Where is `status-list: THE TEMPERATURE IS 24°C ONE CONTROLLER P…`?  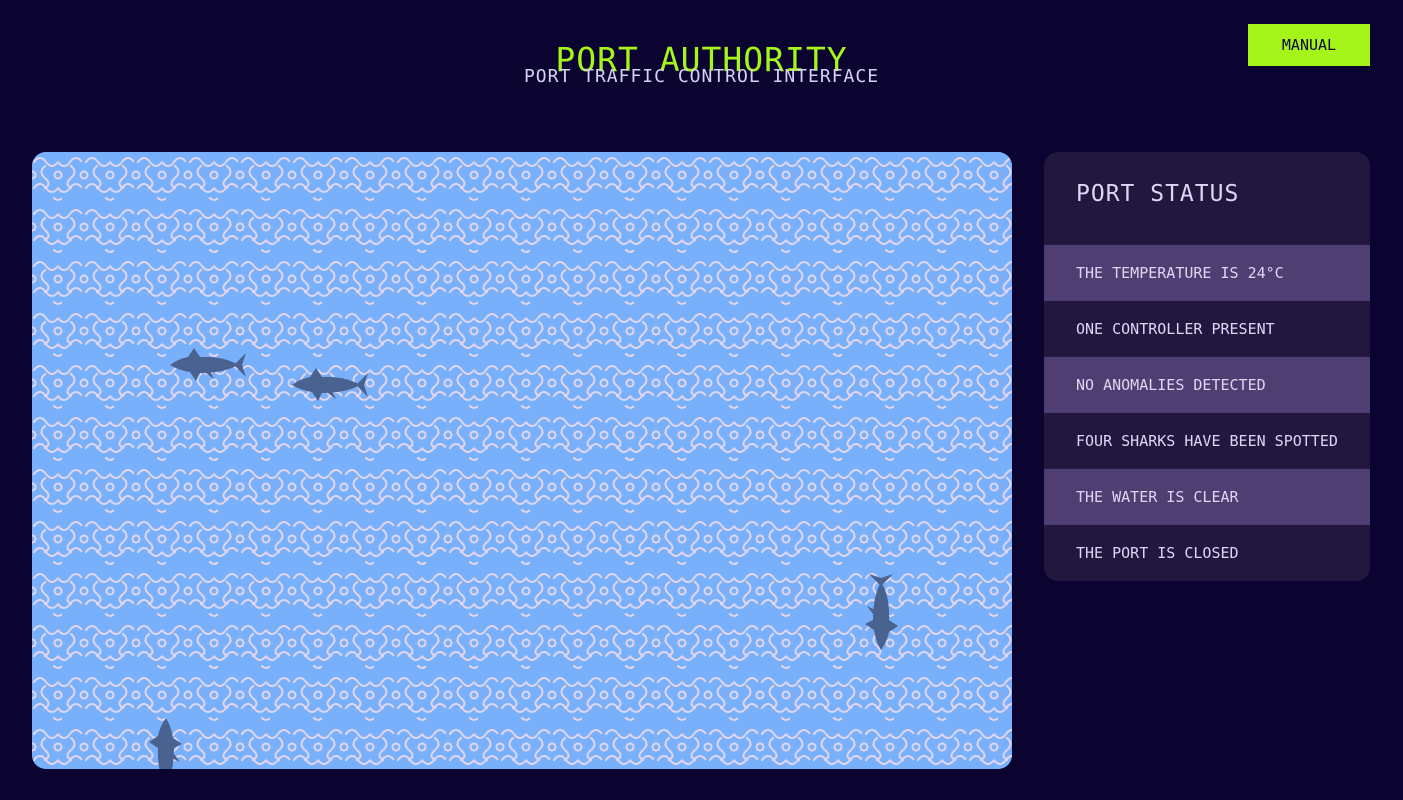
status-list: THE TEMPERATURE IS 24°C ONE CONTROLLER P… is located at coordinates (1207, 413).